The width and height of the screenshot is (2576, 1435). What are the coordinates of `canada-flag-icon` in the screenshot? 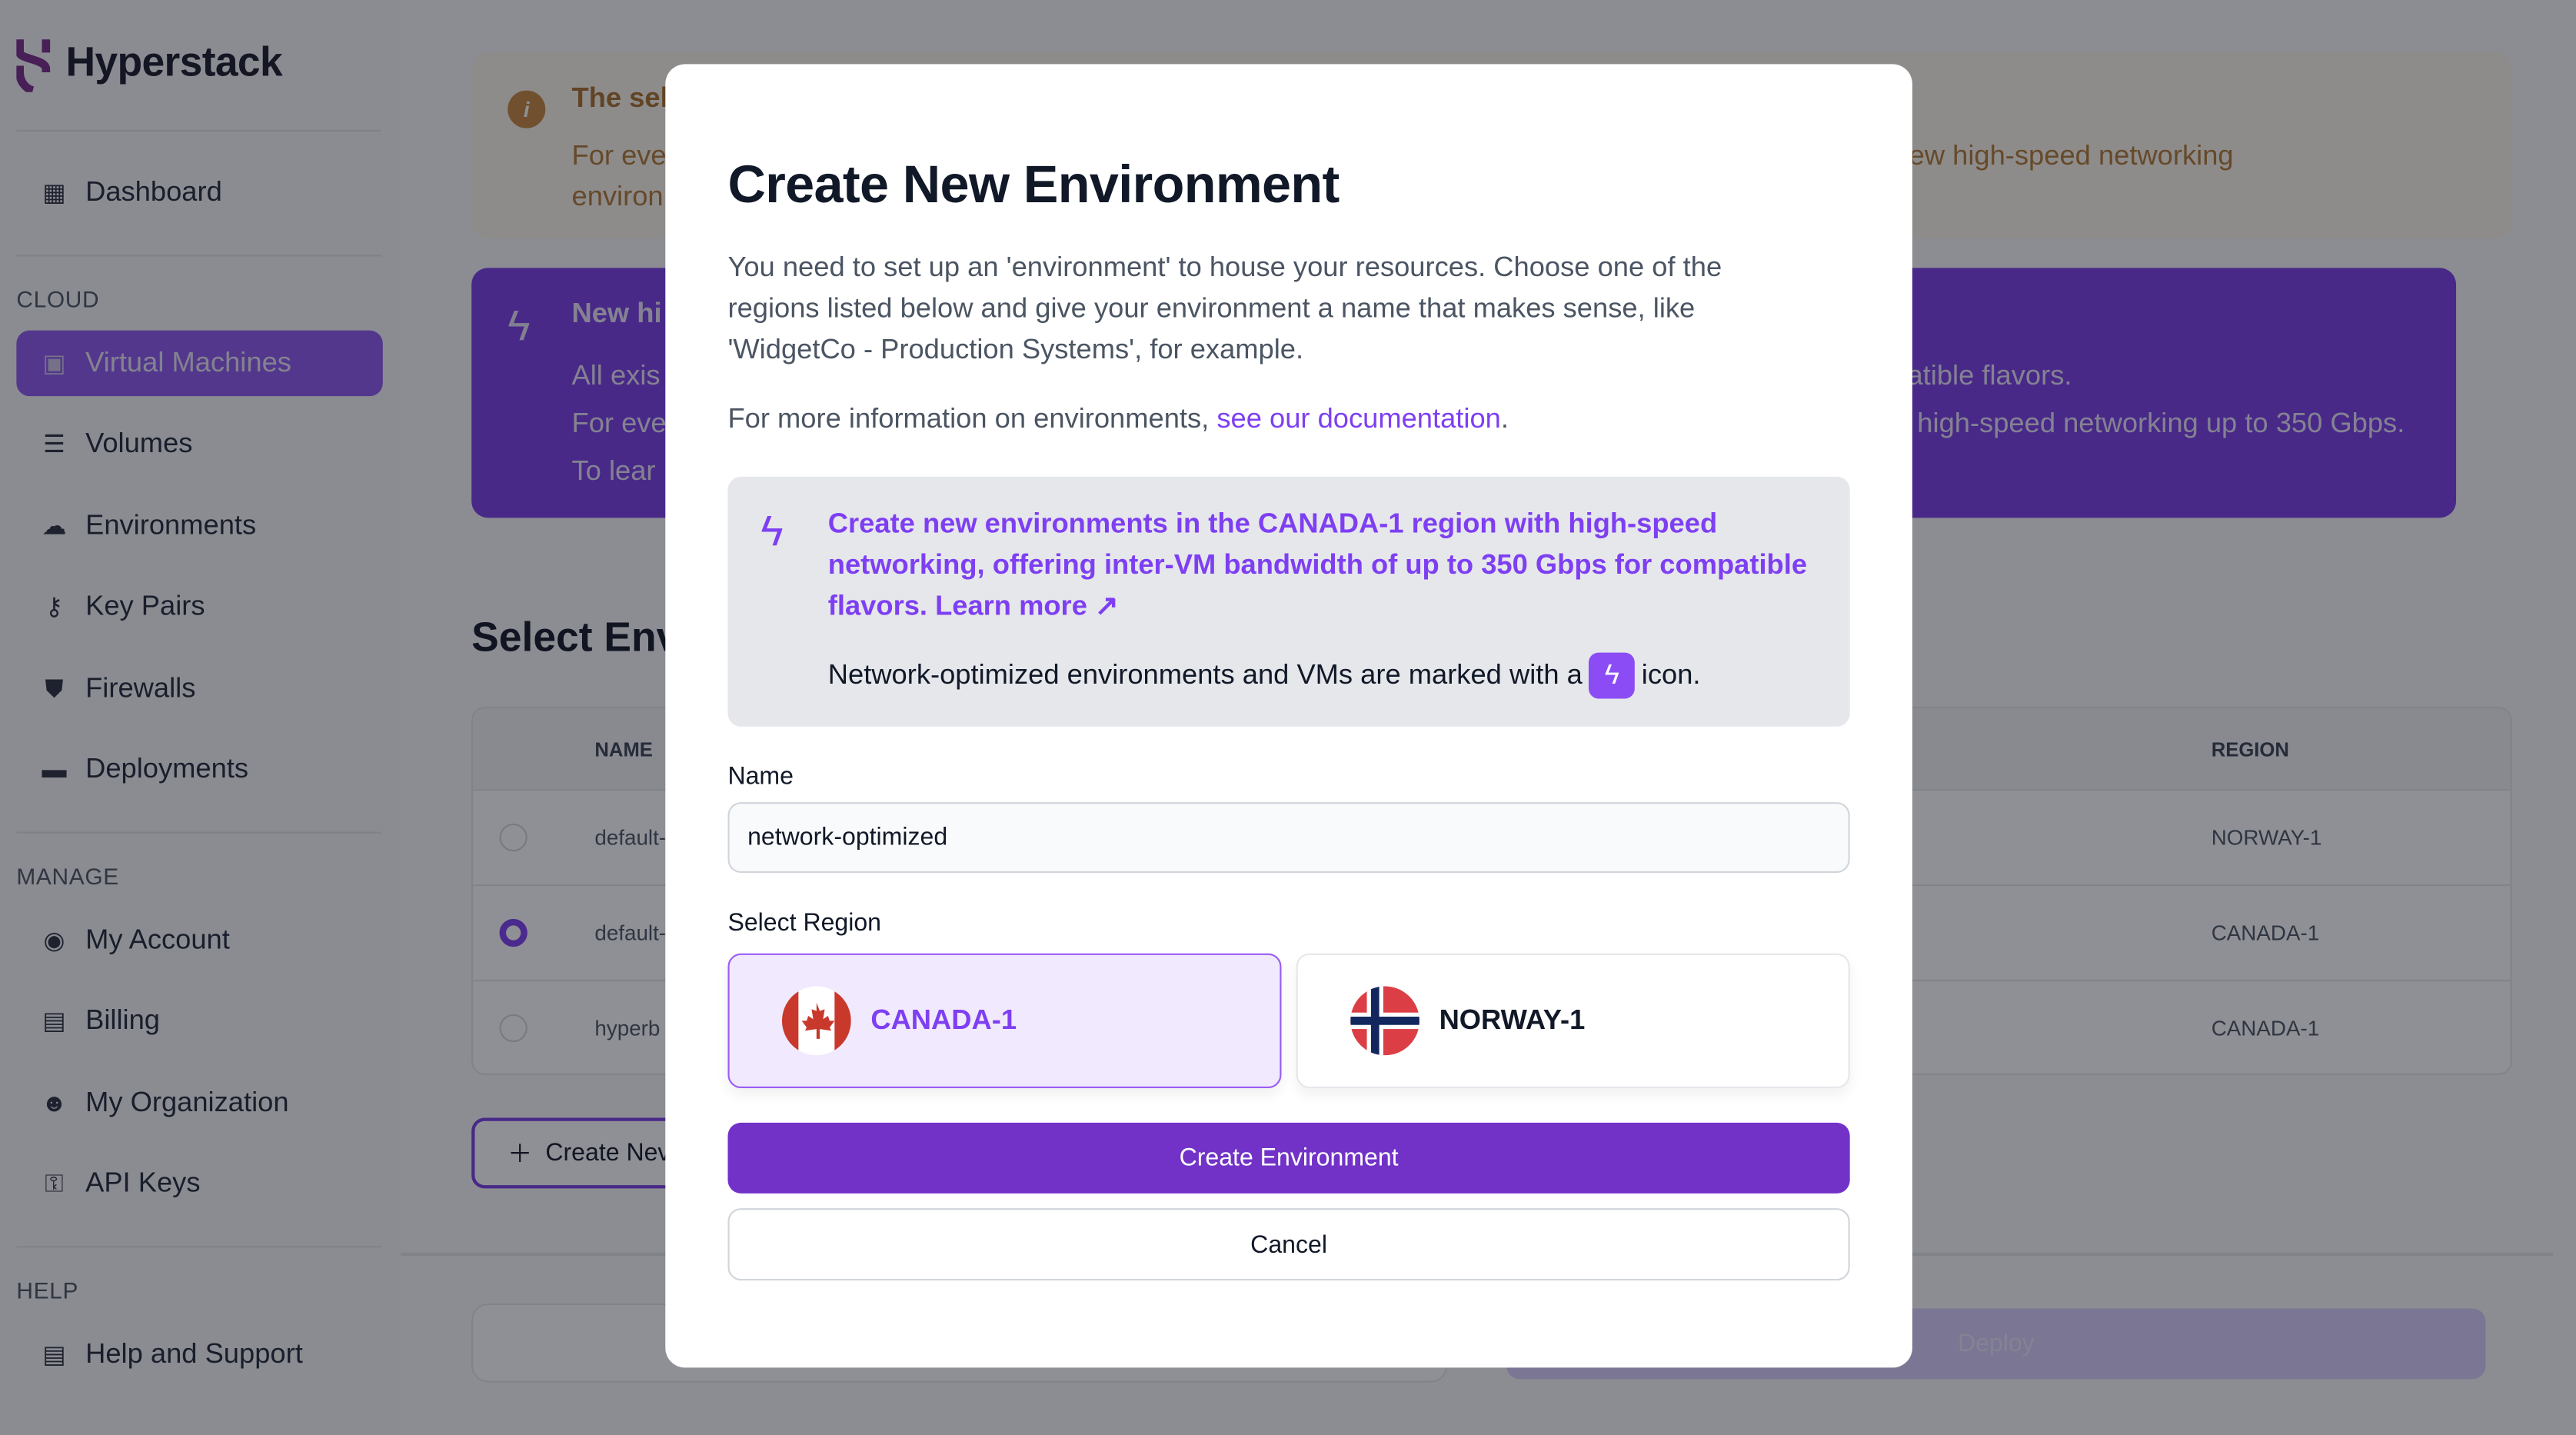 It's located at (816, 1021).